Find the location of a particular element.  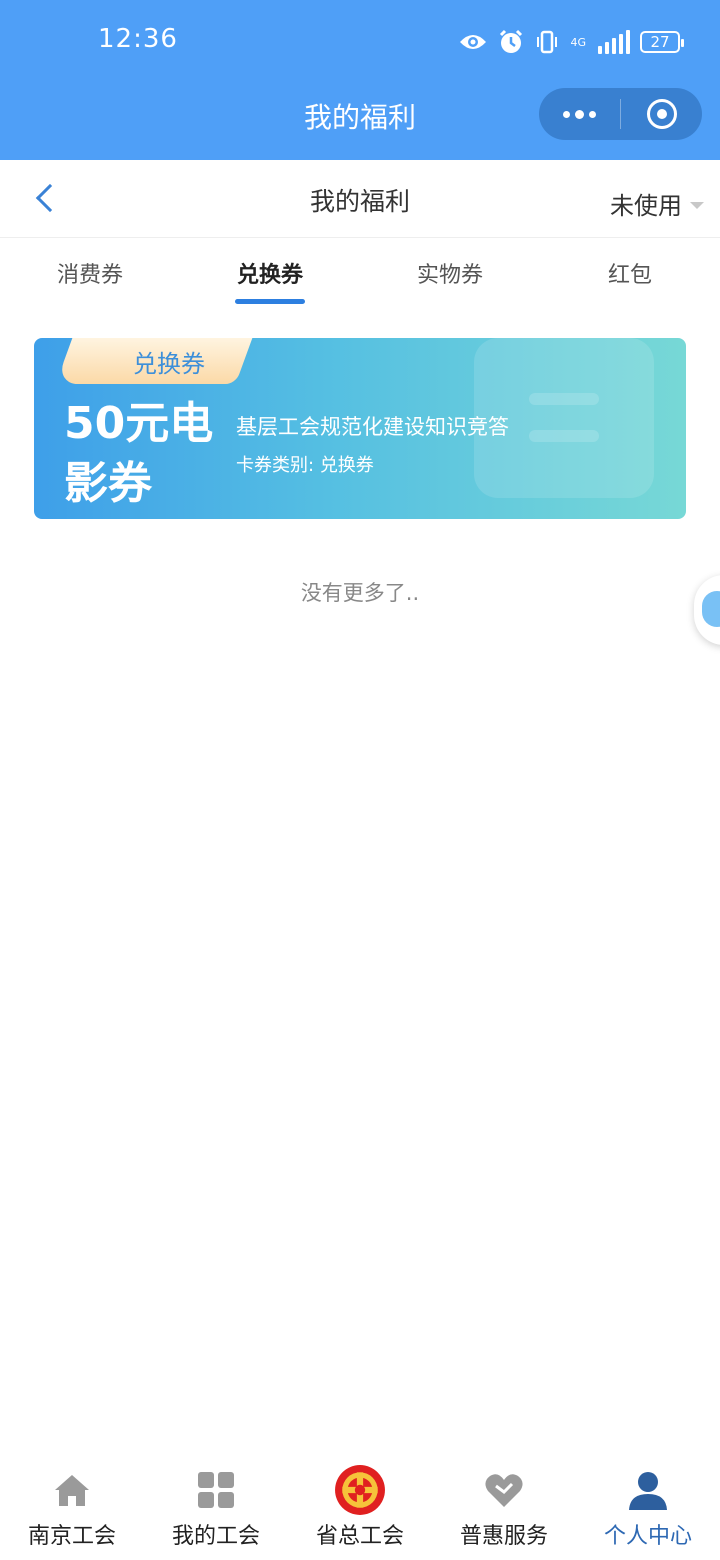

bottom-tab-personal-center: 个人中心 is located at coordinates (648, 1510).